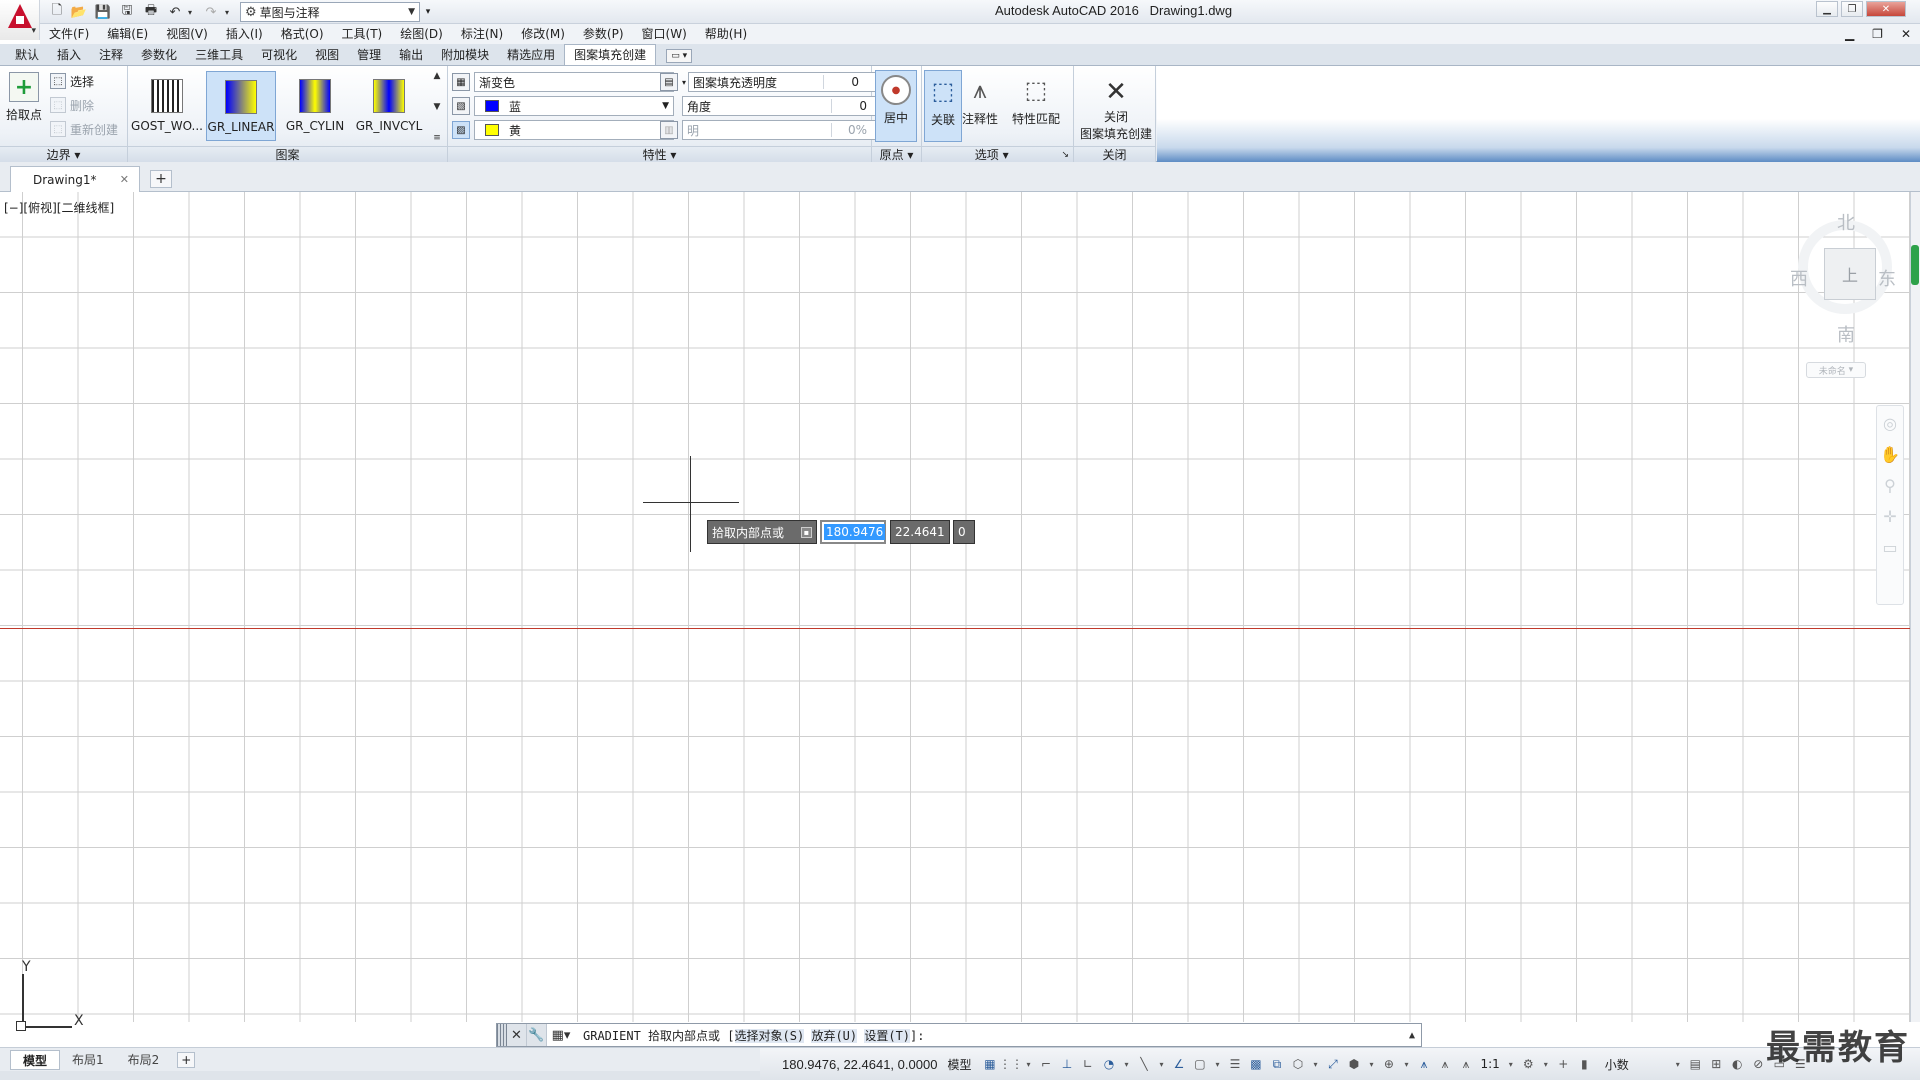 The width and height of the screenshot is (1920, 1080). What do you see at coordinates (187, 34) in the screenshot?
I see `menu-view: 视图(V)` at bounding box center [187, 34].